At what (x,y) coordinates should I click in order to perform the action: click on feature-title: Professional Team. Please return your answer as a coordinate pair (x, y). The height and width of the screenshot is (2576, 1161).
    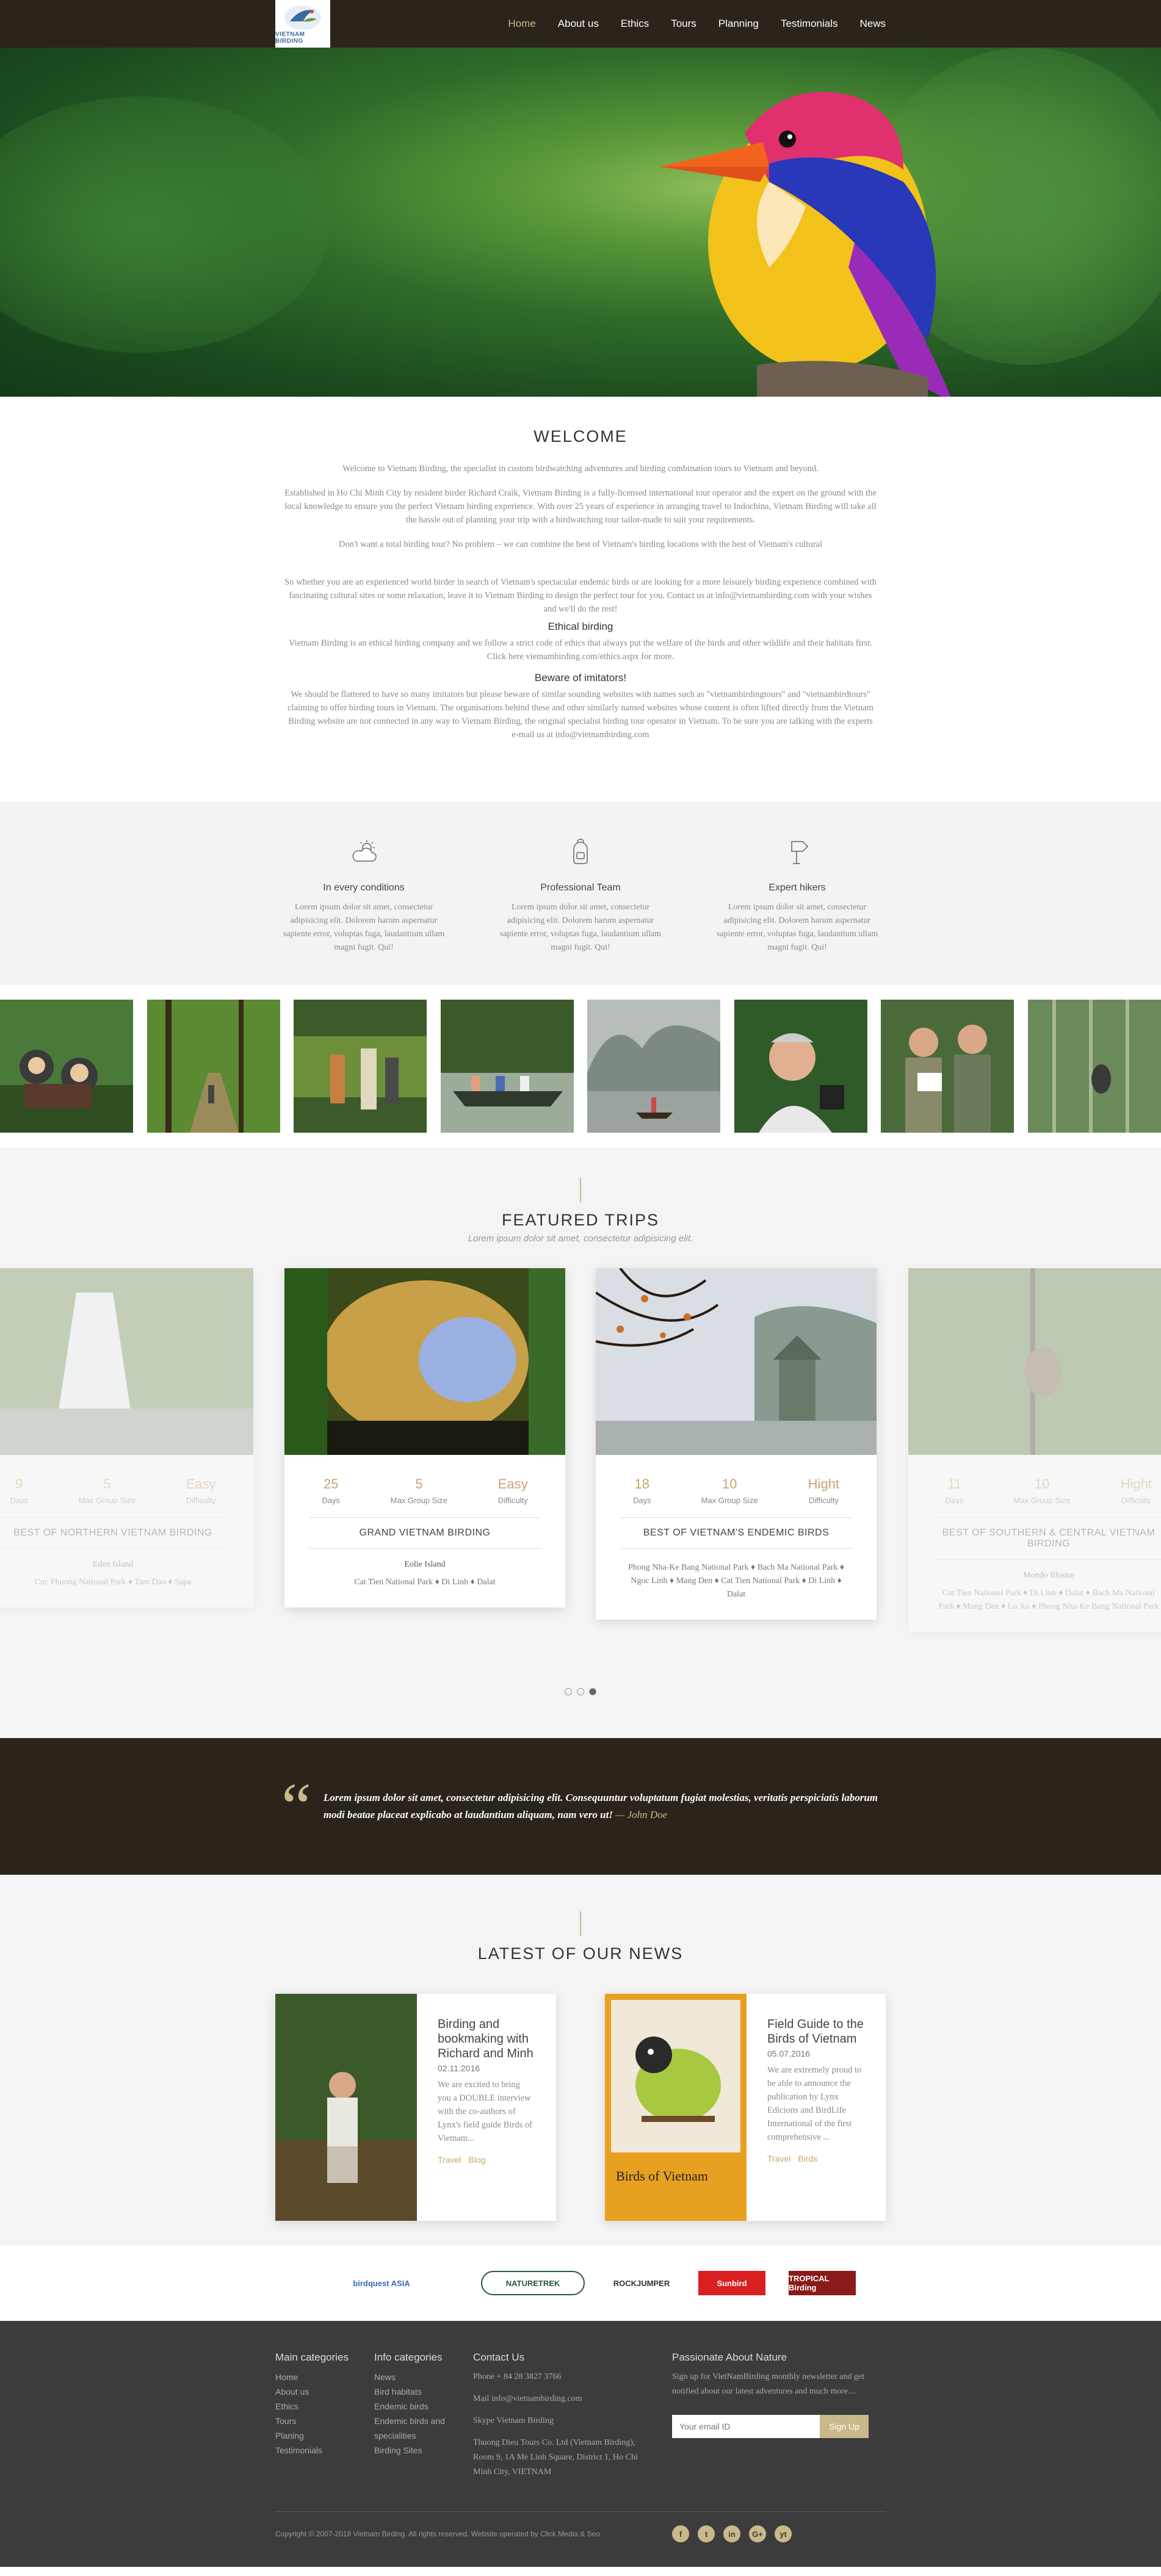
    Looking at the image, I should click on (580, 887).